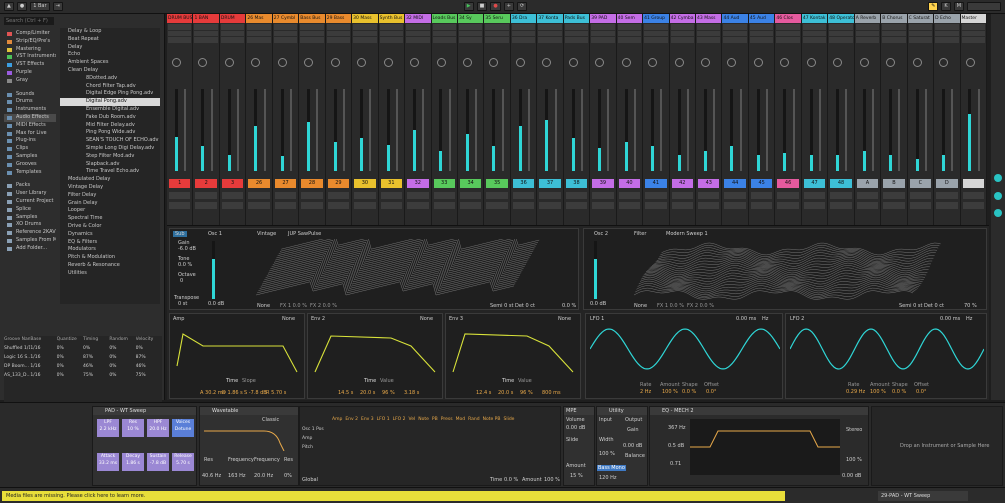 The height and width of the screenshot is (503, 1005). Describe the element at coordinates (765, 319) in the screenshot. I see `lfo1-unit: Hz` at that location.